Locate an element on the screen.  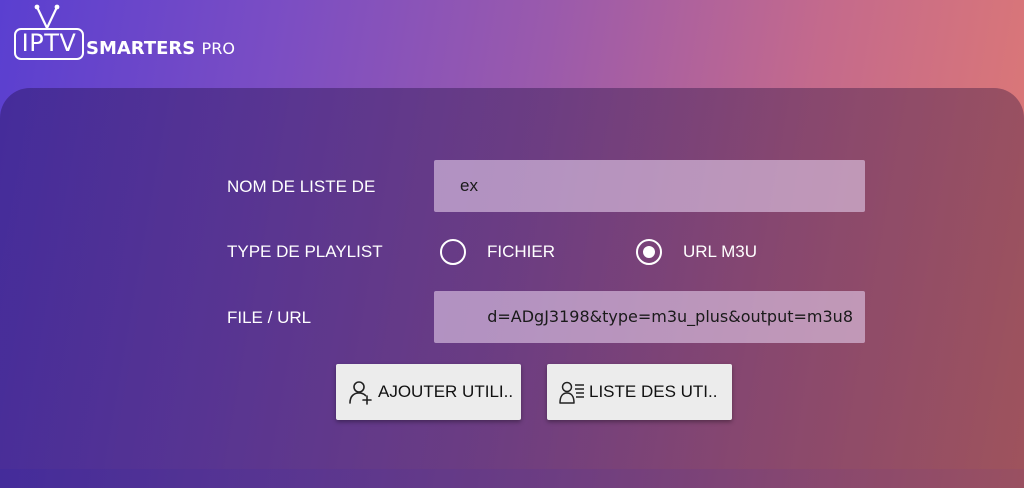
radio-selected-dot is located at coordinates (649, 252).